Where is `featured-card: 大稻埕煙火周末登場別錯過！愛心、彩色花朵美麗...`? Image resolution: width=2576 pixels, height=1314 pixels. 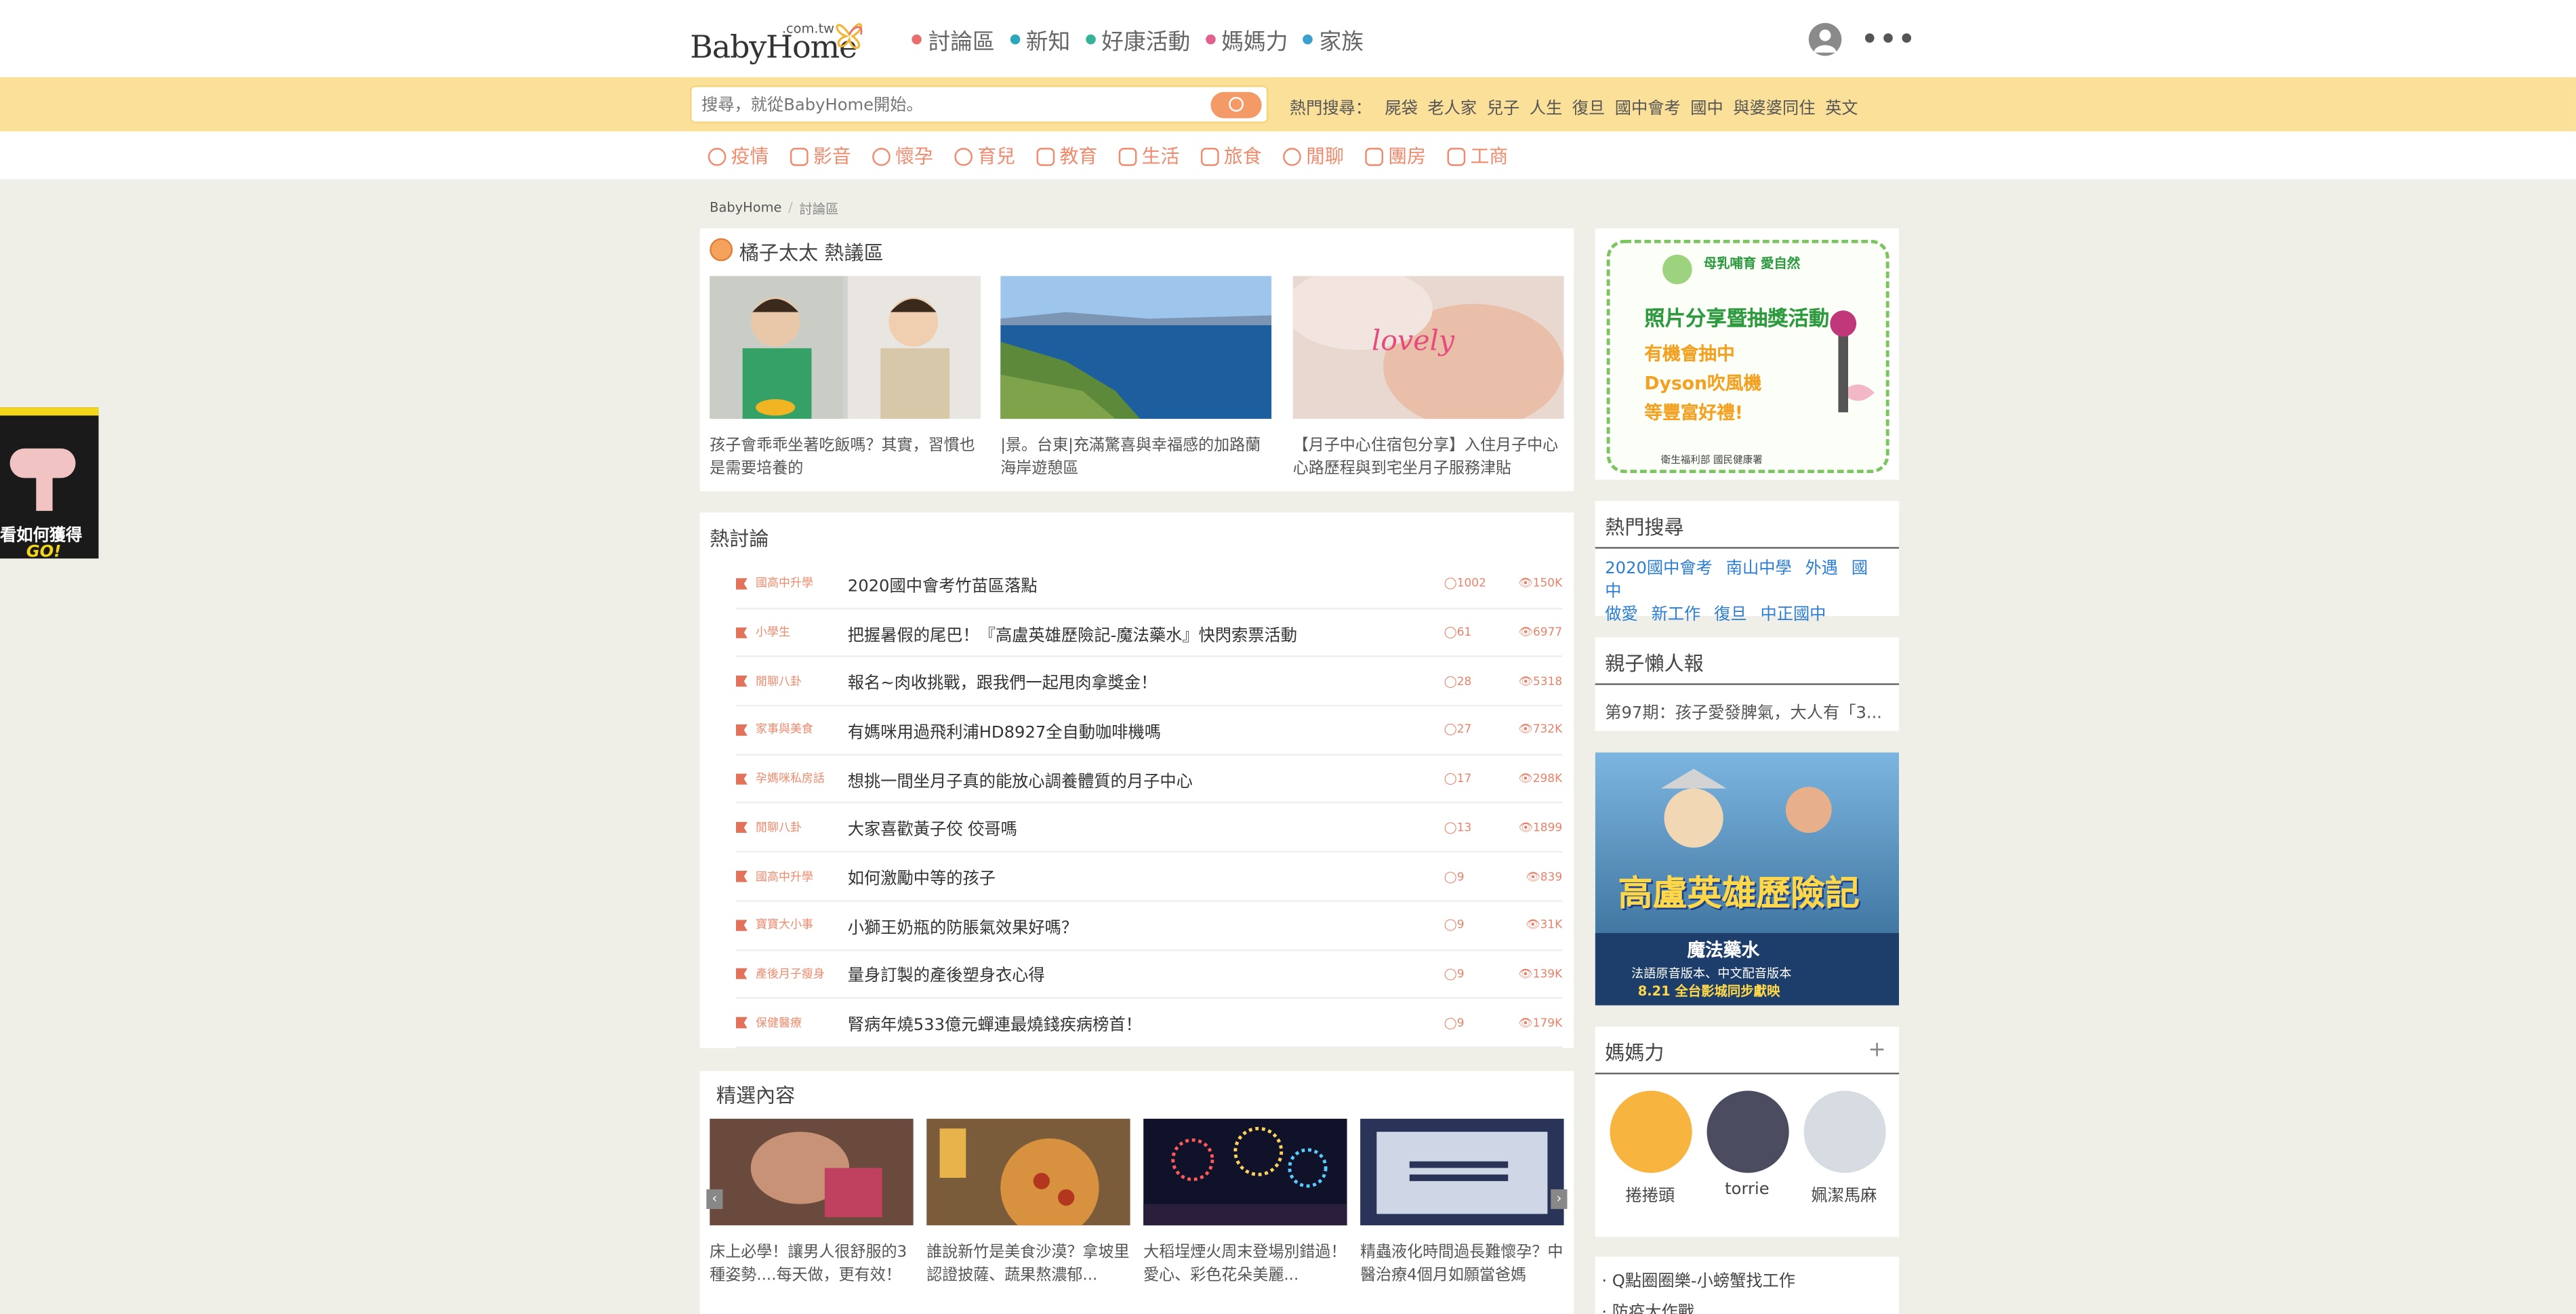
featured-card: 大稻埕煙火周末登場別錯過！愛心、彩色花朵美麗... is located at coordinates (1245, 1203).